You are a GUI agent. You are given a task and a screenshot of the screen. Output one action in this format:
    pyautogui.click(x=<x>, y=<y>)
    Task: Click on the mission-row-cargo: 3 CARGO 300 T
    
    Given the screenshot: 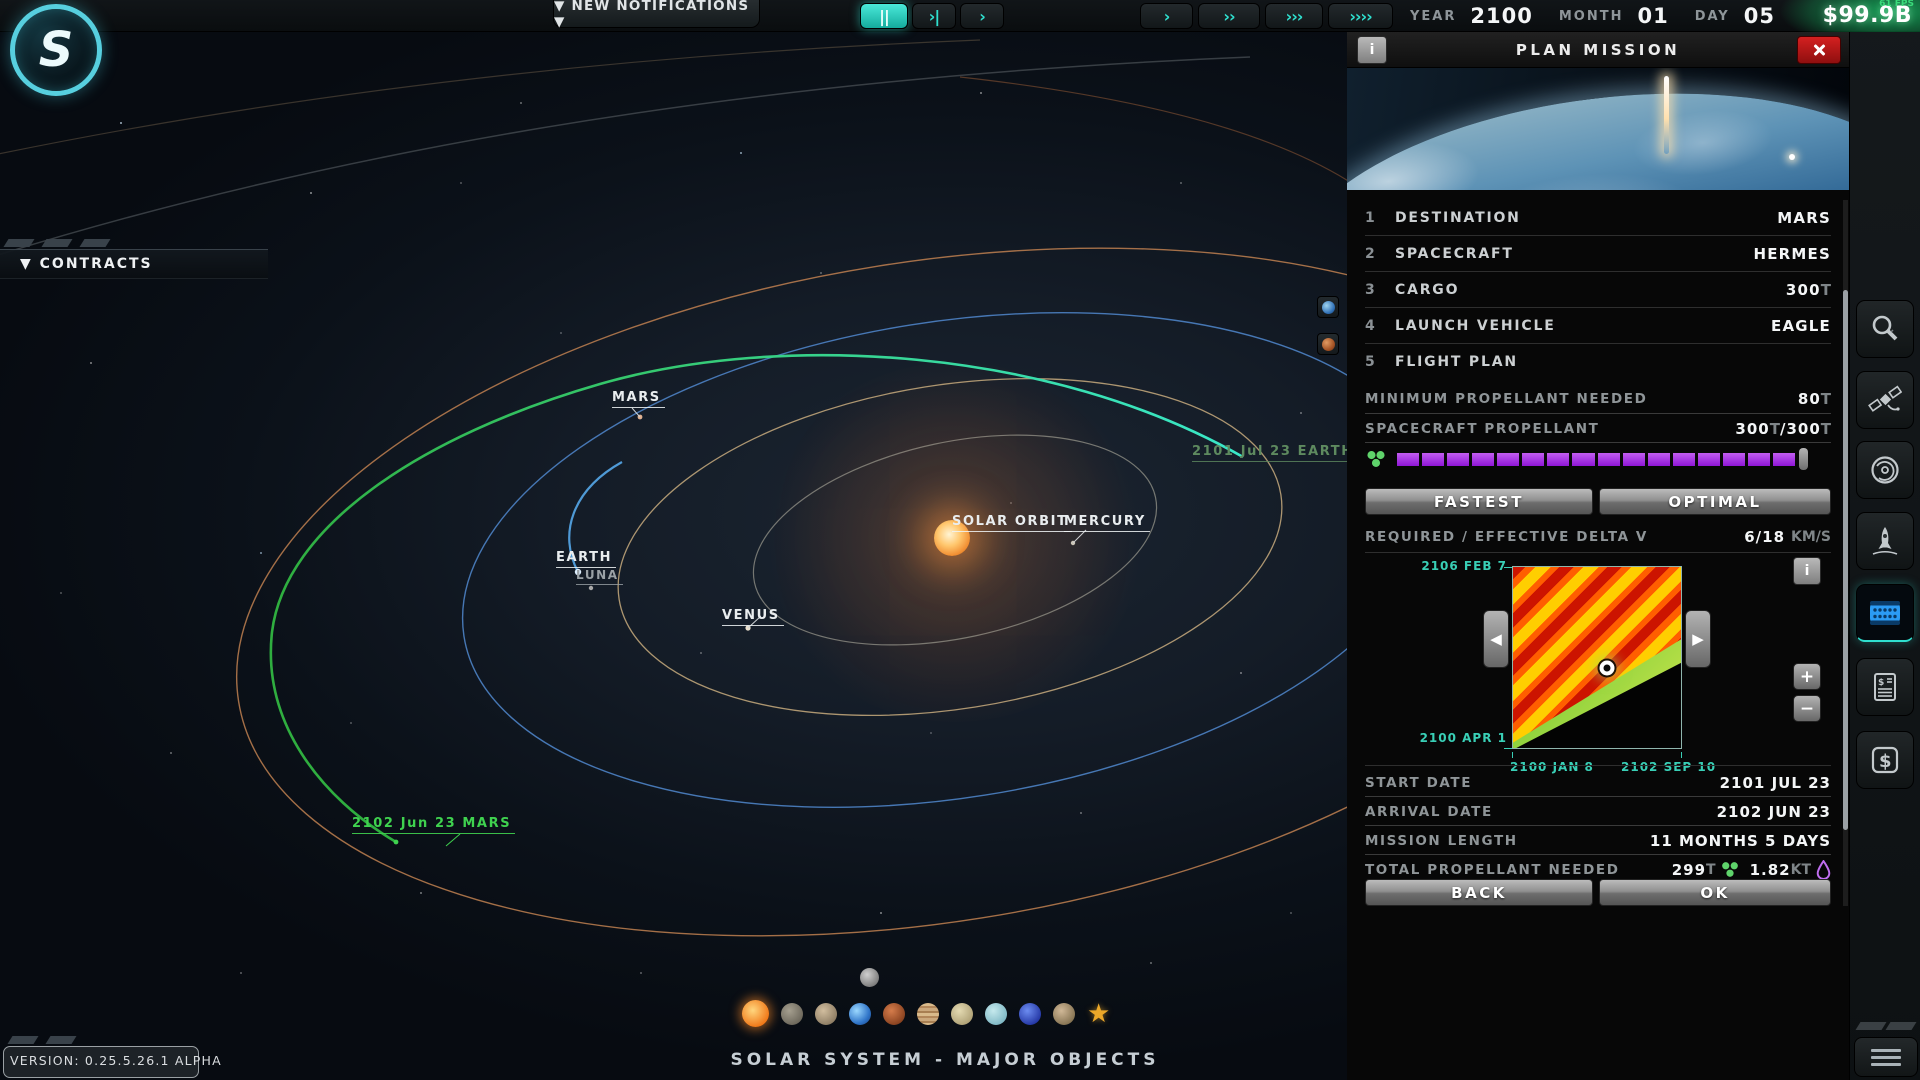 What is the action you would take?
    pyautogui.click(x=1598, y=290)
    